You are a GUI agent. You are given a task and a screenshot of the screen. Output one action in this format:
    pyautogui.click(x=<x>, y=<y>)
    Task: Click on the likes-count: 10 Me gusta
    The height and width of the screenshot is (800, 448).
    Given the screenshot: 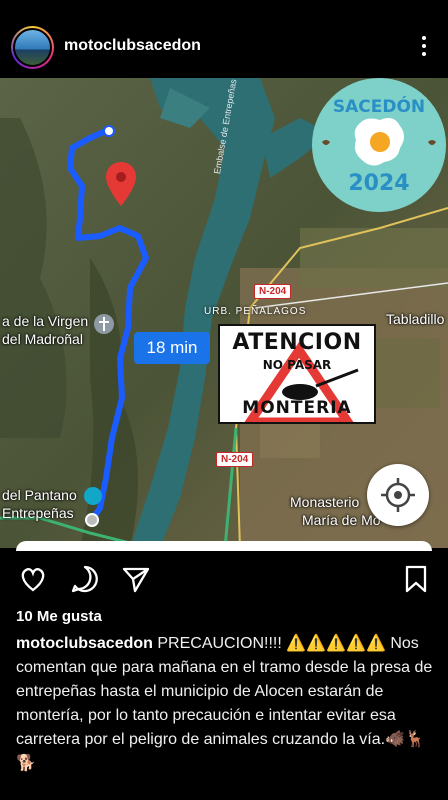 What is the action you would take?
    pyautogui.click(x=59, y=616)
    